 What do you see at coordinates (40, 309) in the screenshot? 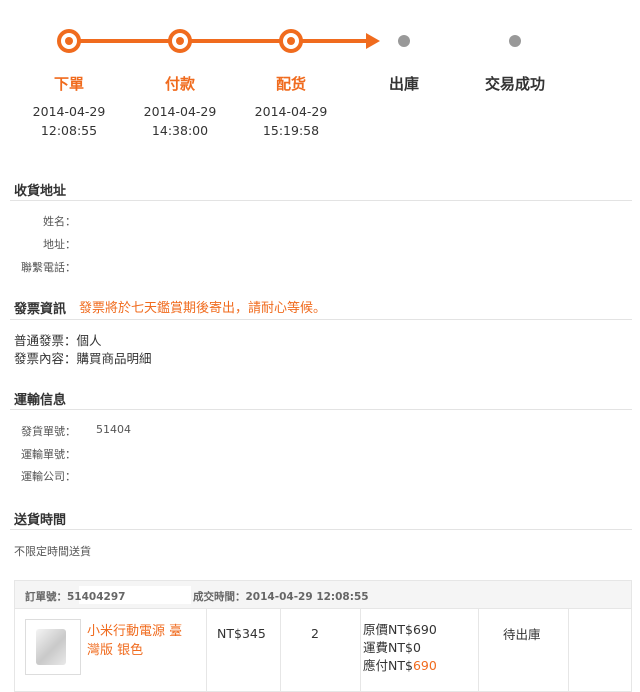
I see `invoice-title: 發票資訊` at bounding box center [40, 309].